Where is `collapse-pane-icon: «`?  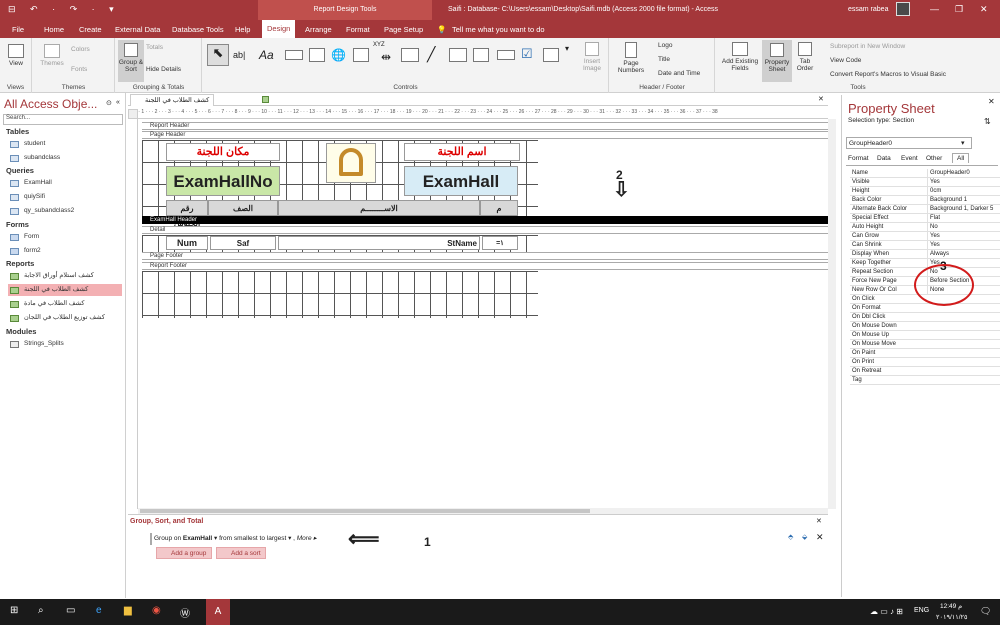
collapse-pane-icon: « is located at coordinates (118, 102).